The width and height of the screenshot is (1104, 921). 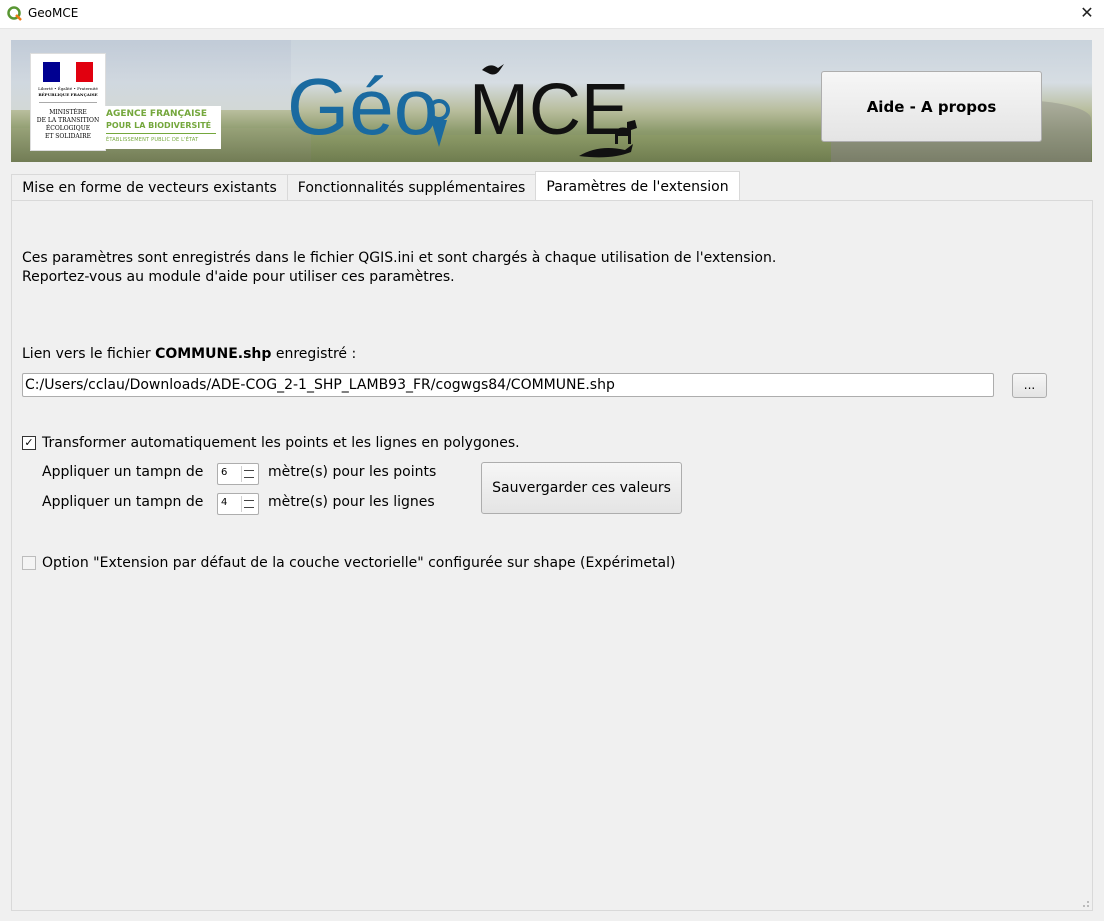 What do you see at coordinates (53, 13) in the screenshot?
I see `window-title: GeoMCE` at bounding box center [53, 13].